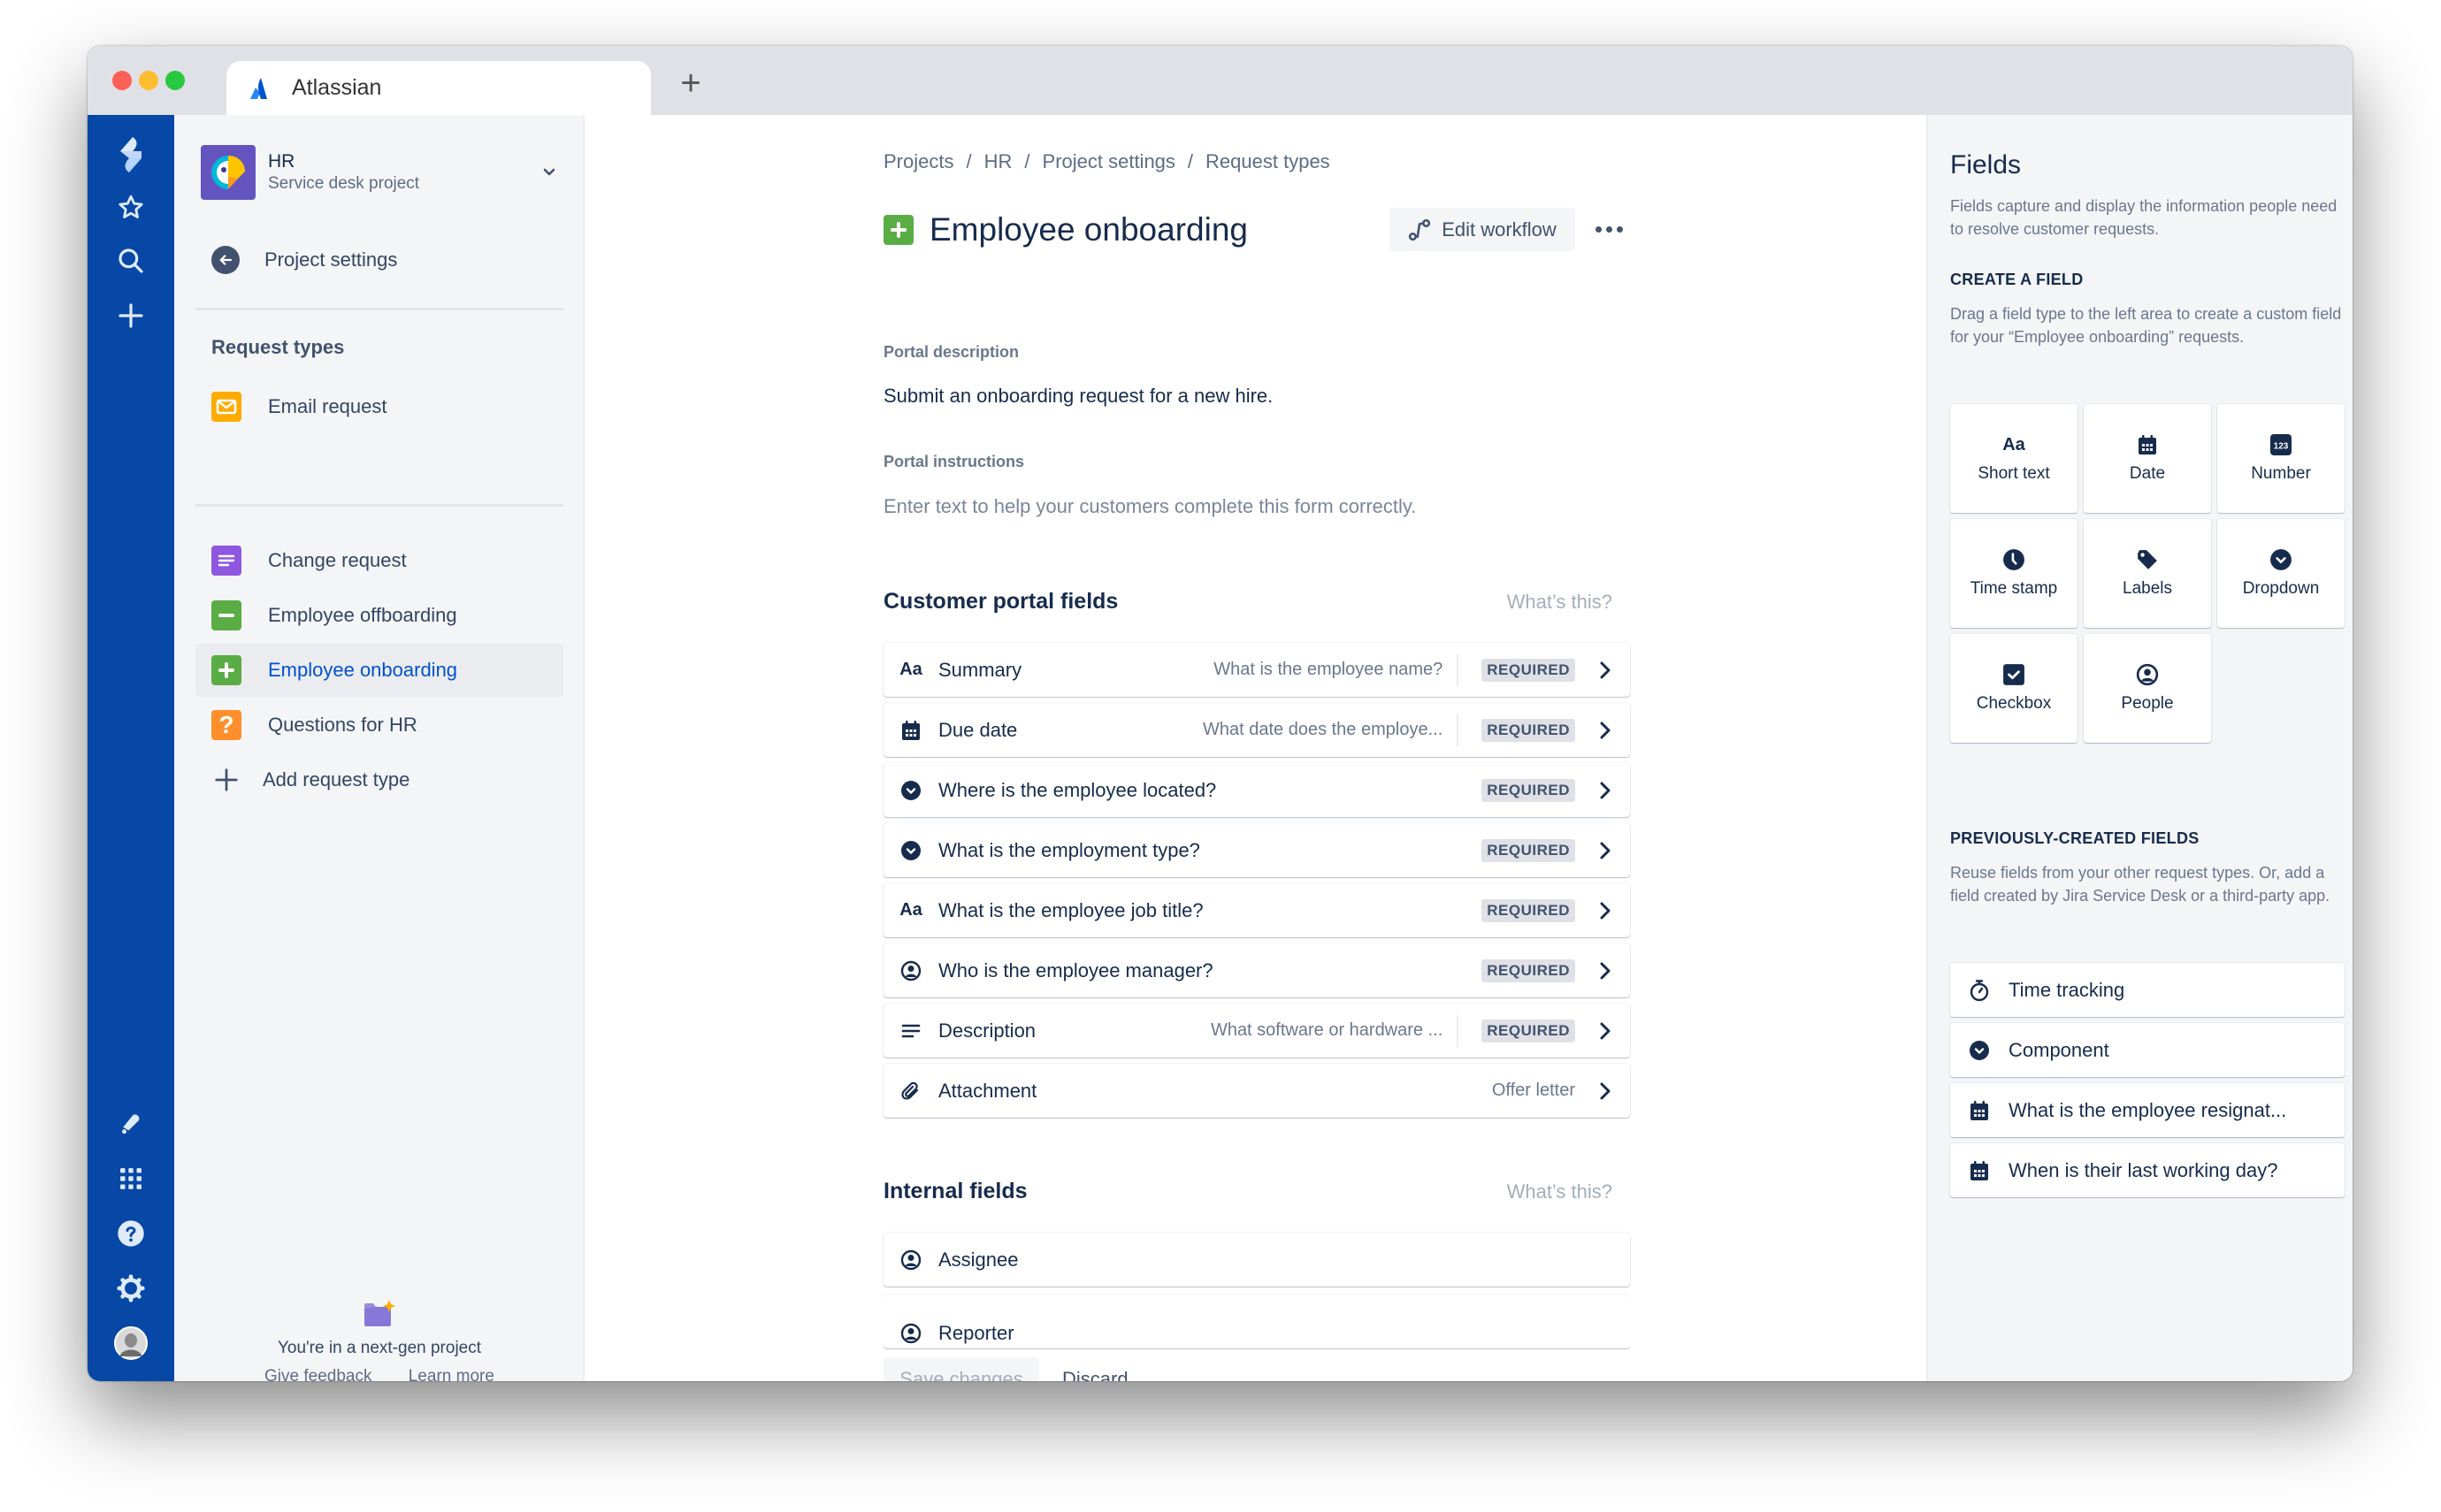  Describe the element at coordinates (1980, 990) in the screenshot. I see `stopwatch-icon` at that location.